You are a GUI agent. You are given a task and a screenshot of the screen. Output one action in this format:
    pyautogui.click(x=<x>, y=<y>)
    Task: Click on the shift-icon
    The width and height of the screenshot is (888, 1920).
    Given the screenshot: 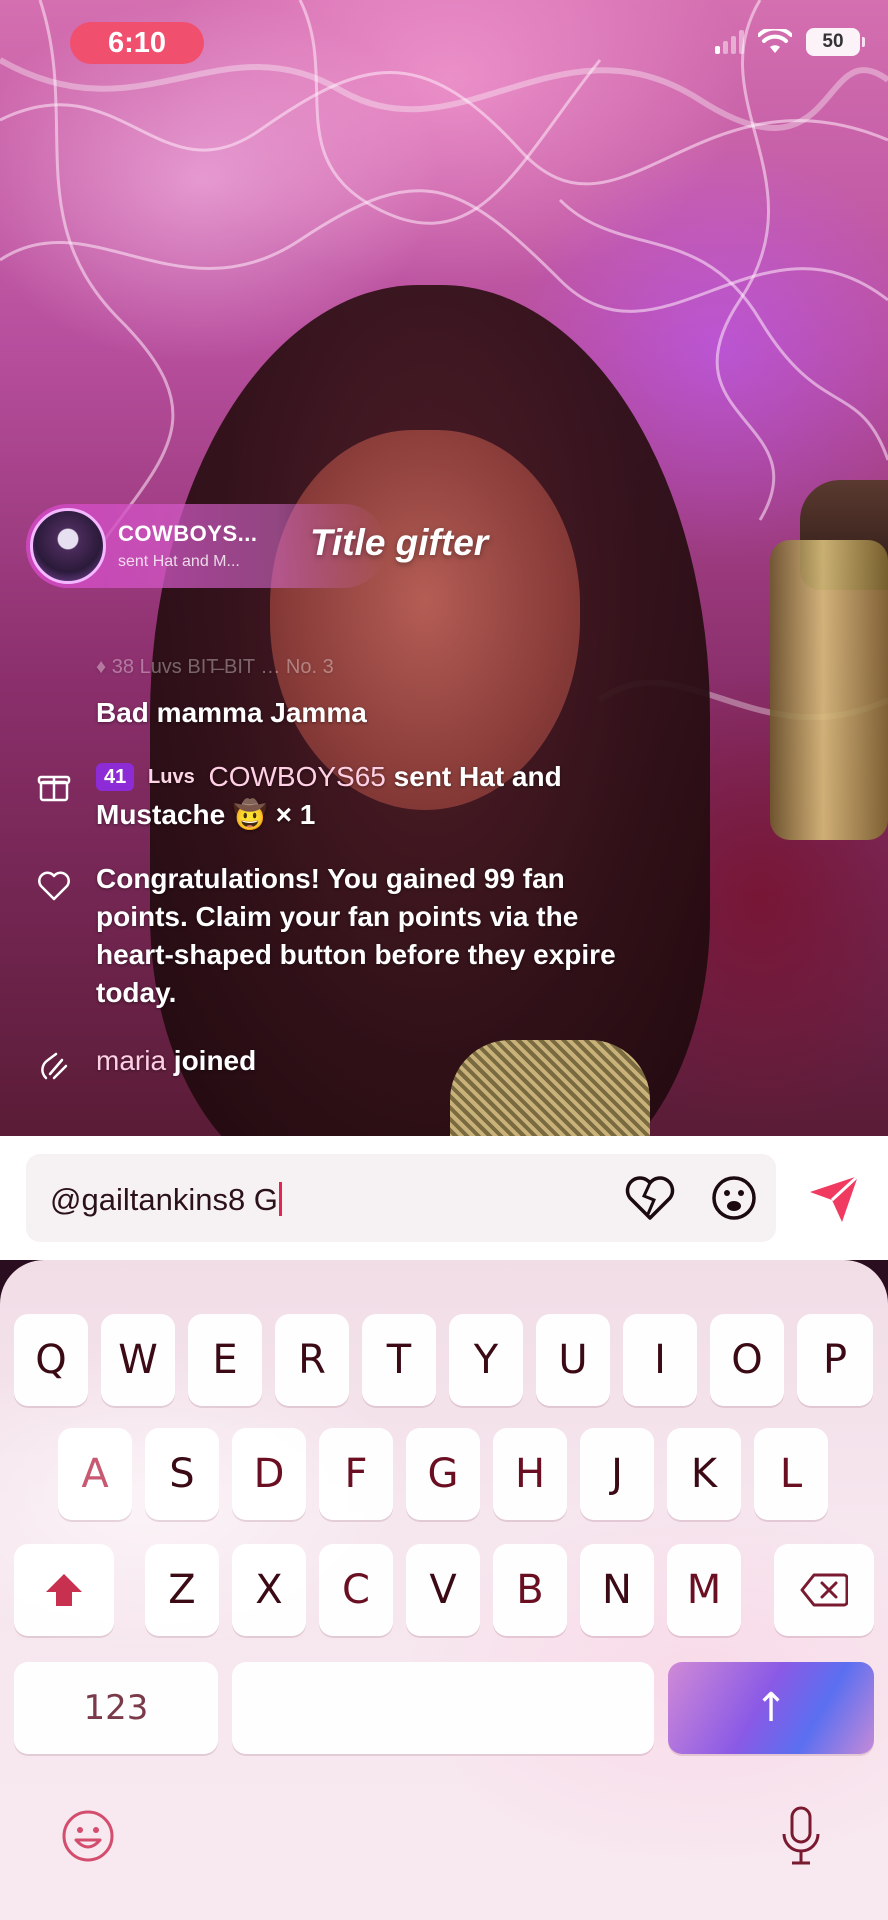 What is the action you would take?
    pyautogui.click(x=64, y=1590)
    